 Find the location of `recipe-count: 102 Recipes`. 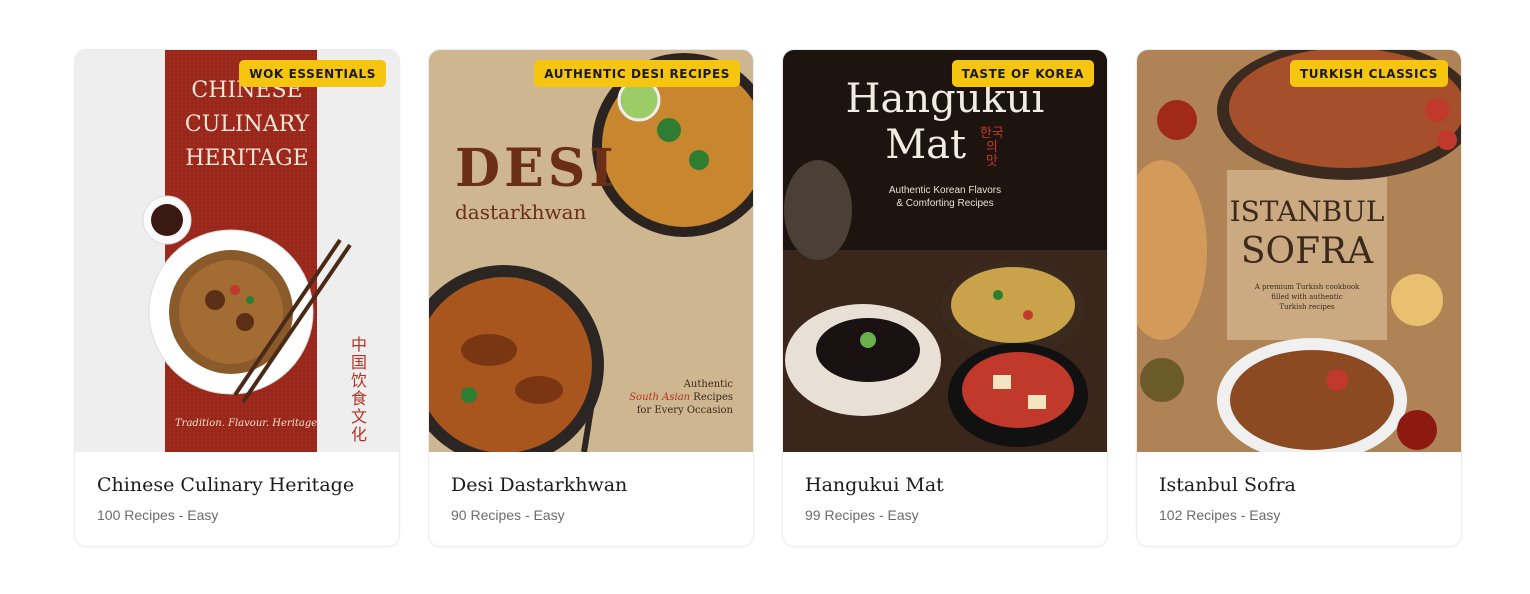

recipe-count: 102 Recipes is located at coordinates (1198, 515).